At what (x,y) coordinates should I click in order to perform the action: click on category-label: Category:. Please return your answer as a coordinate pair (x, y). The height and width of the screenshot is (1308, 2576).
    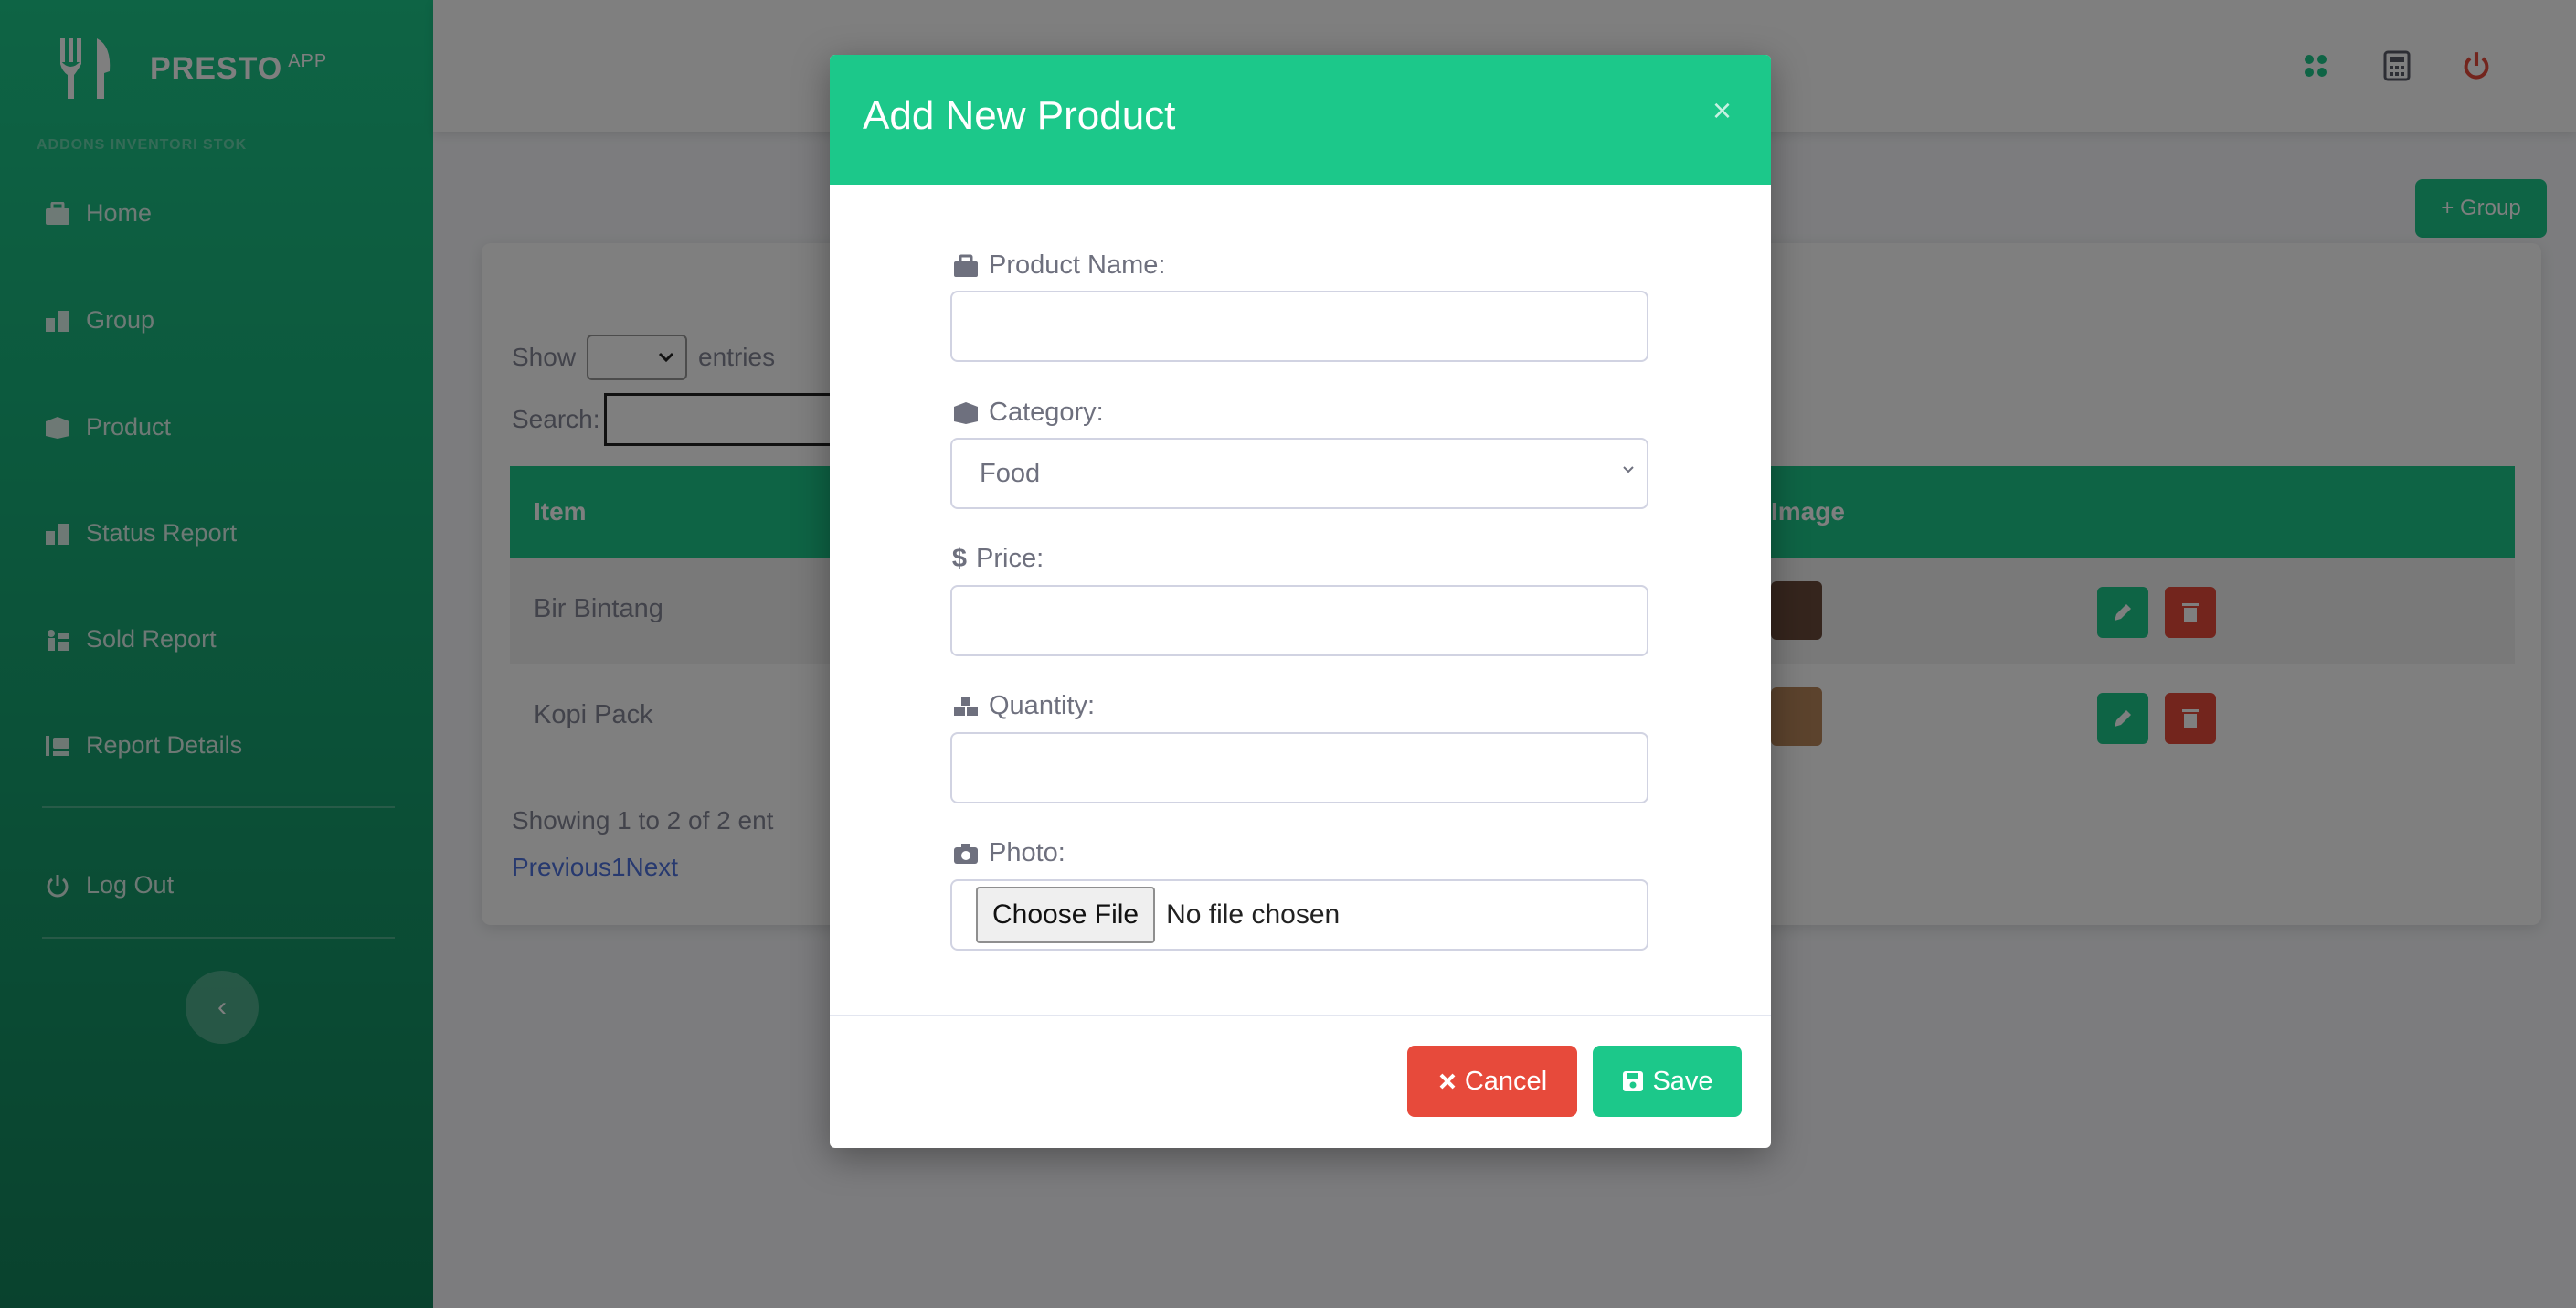
    Looking at the image, I should click on (1027, 413).